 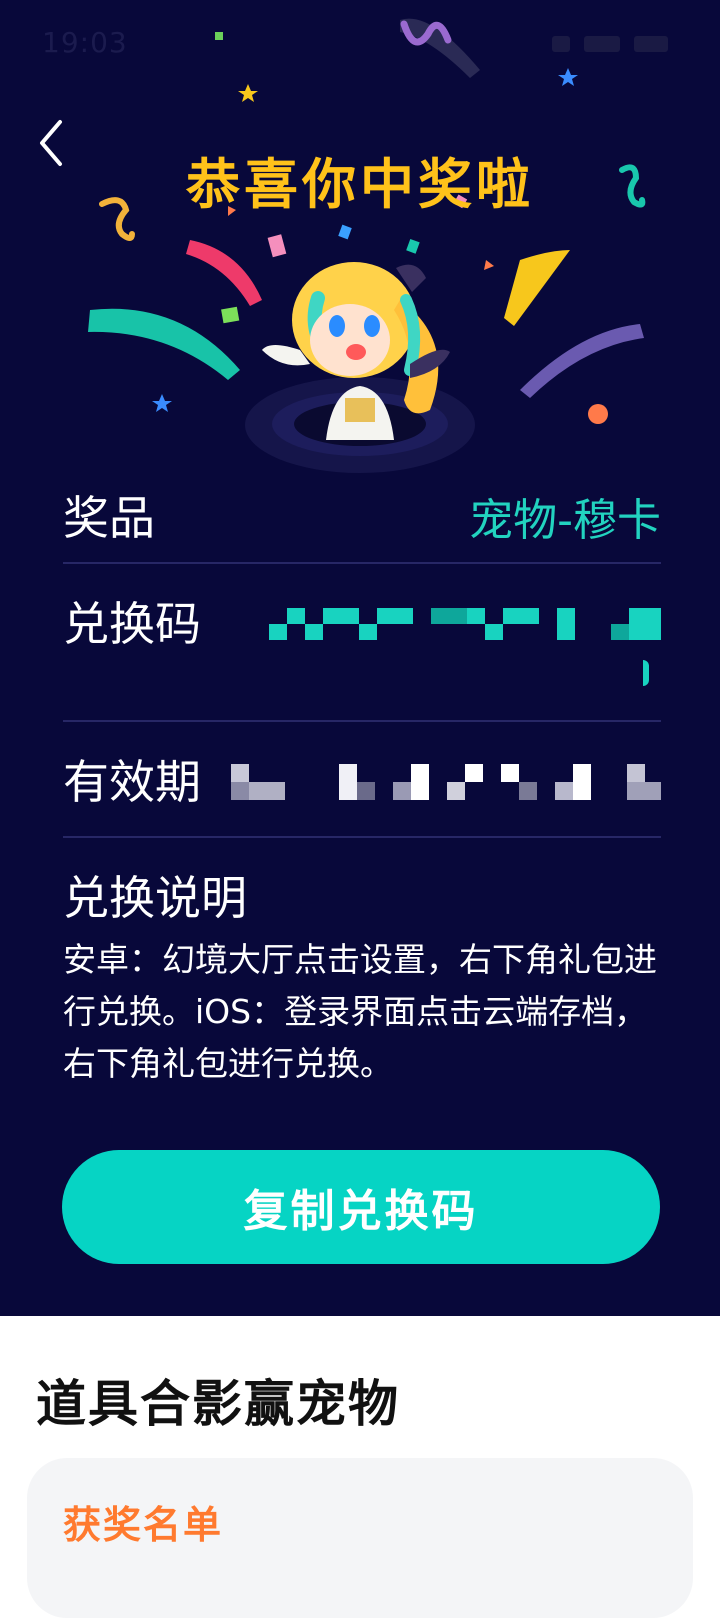 I want to click on battery-icon, so click(x=651, y=44).